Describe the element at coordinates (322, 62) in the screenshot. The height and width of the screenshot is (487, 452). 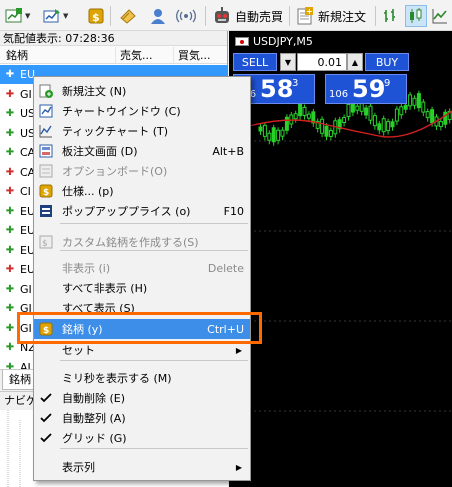
I see `lot-input: 0.01` at that location.